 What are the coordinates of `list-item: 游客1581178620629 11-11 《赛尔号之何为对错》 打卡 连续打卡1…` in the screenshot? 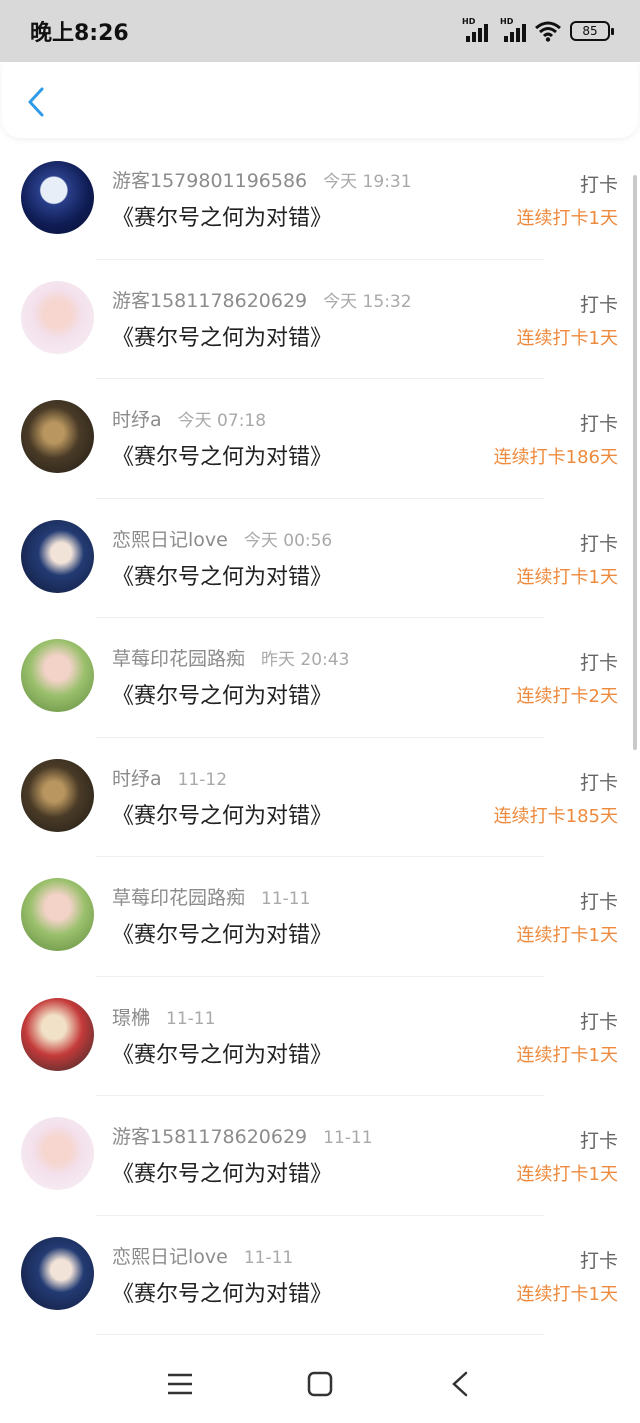 It's located at (320, 1156).